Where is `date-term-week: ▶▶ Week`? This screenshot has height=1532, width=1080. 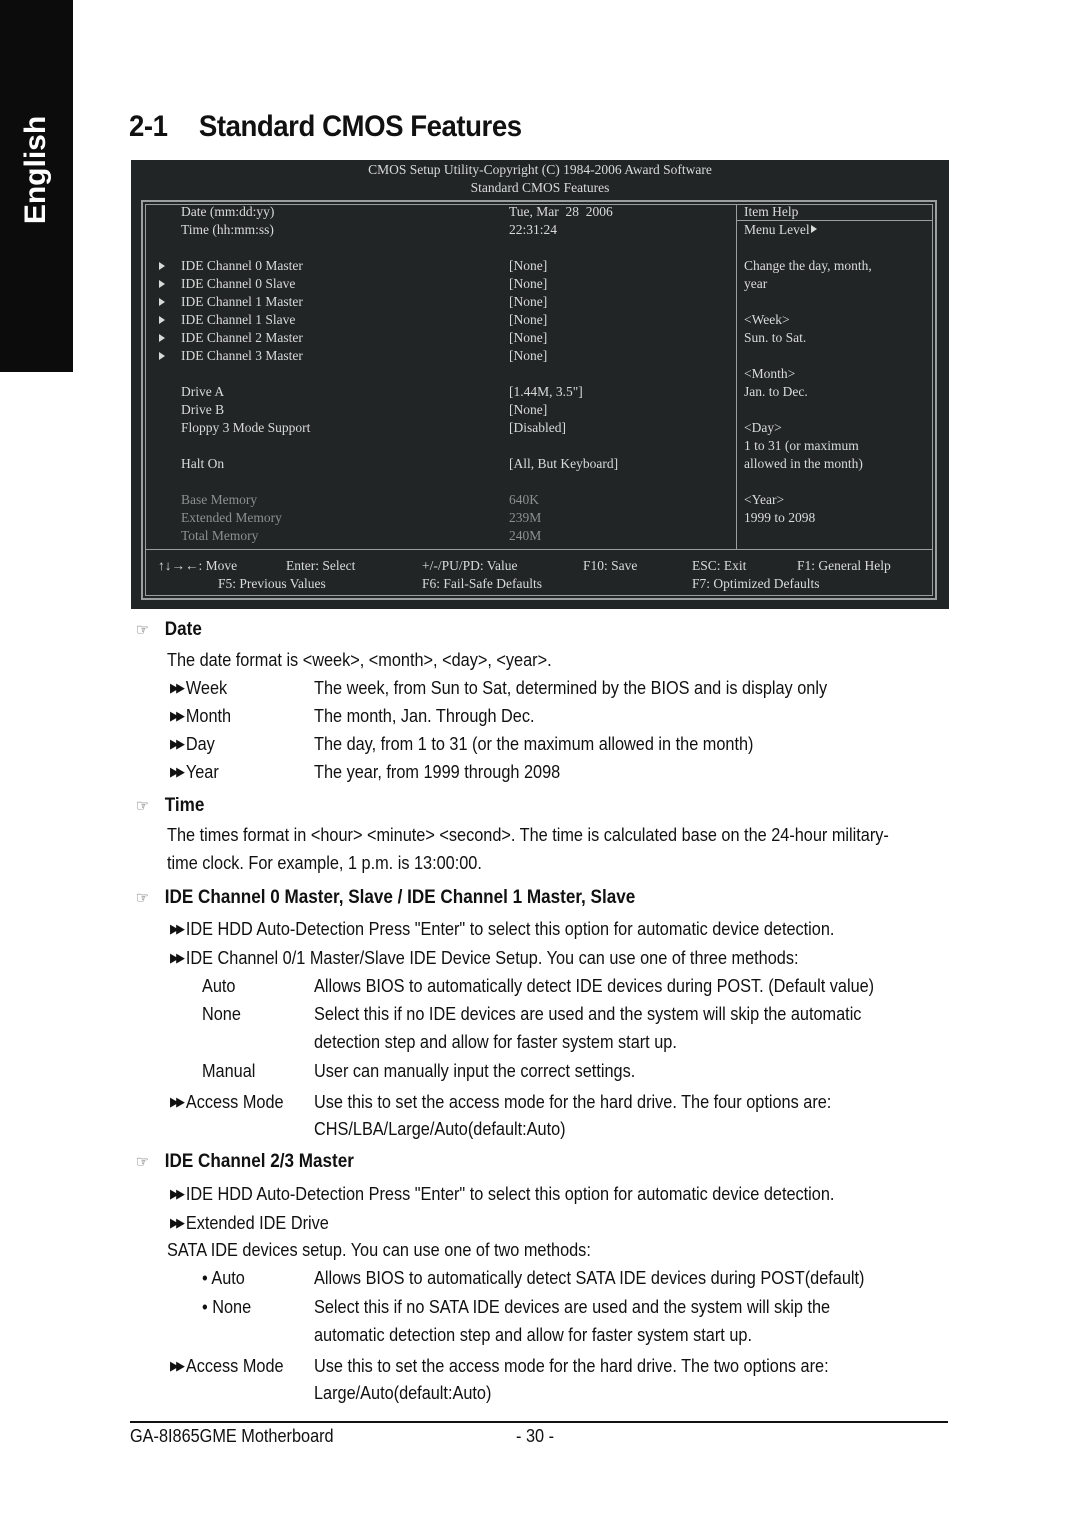 date-term-week: ▶▶ Week is located at coordinates (199, 687).